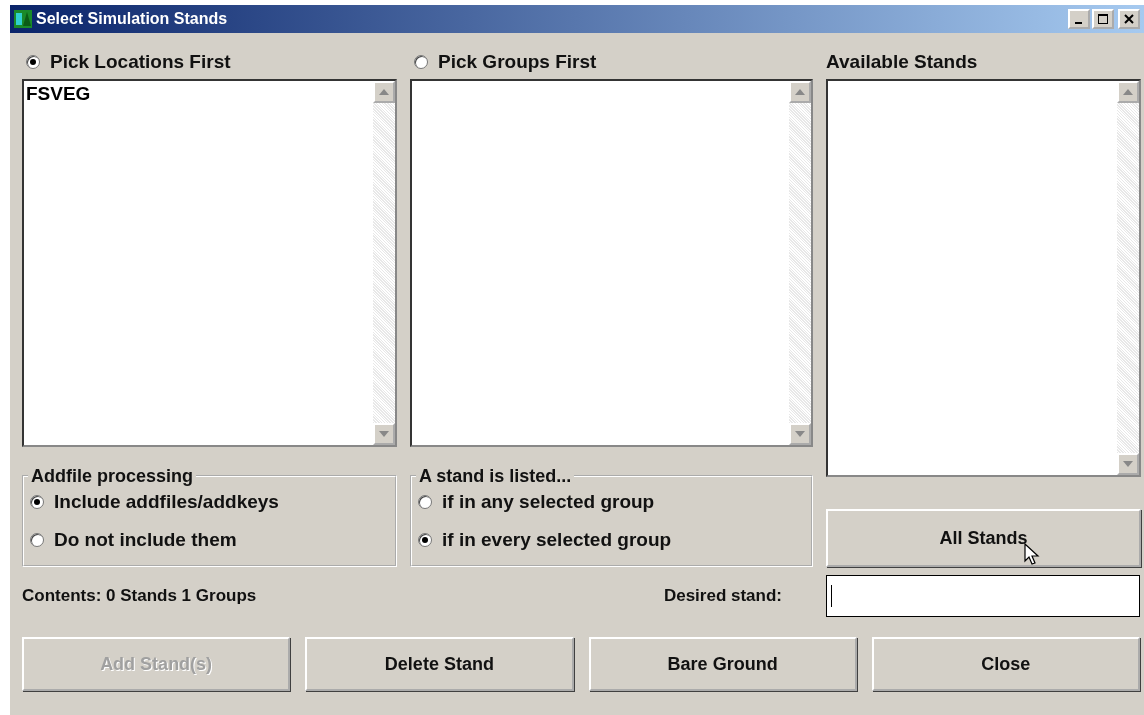 The width and height of the screenshot is (1144, 715). Describe the element at coordinates (983, 538) in the screenshot. I see `all-stands-button: All Stands` at that location.